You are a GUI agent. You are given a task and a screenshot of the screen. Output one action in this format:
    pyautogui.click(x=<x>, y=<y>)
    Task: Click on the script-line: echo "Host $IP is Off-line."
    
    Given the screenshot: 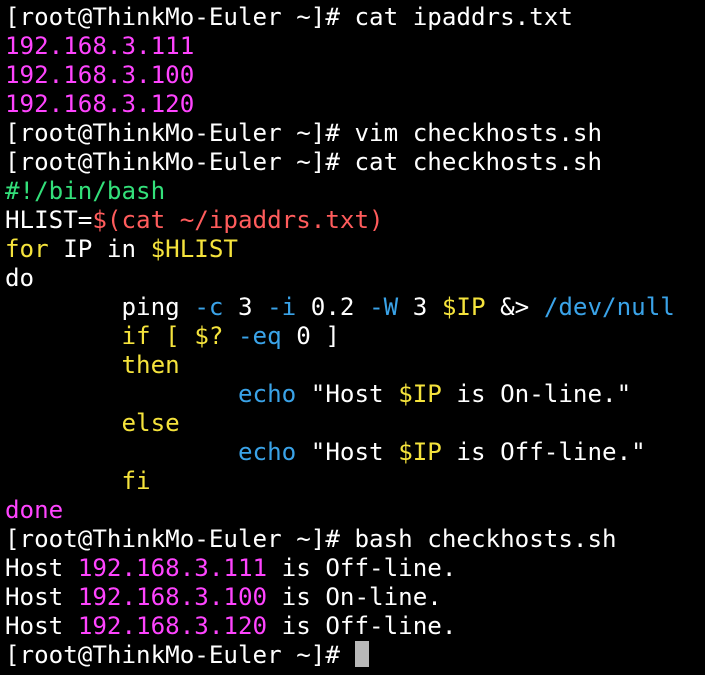 What is the action you would take?
    pyautogui.click(x=355, y=452)
    